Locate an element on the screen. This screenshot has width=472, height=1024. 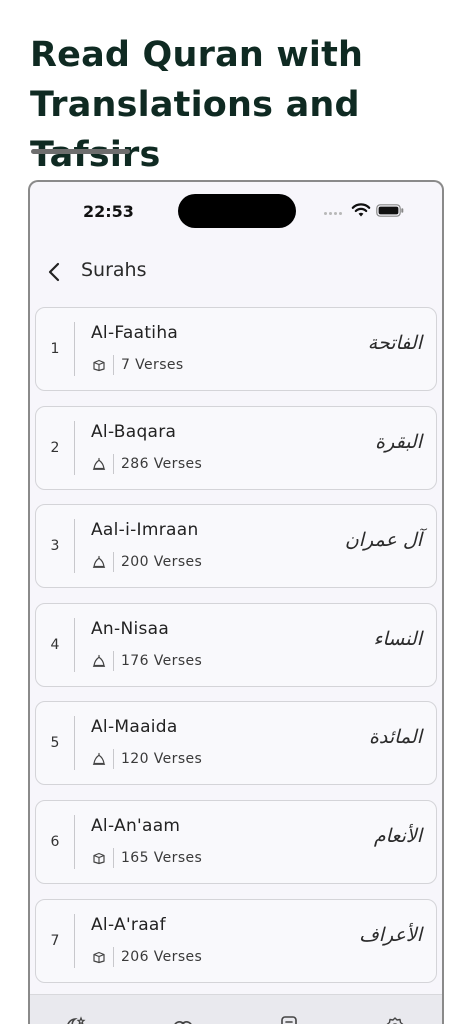
surah-number: 5 is located at coordinates (55, 743).